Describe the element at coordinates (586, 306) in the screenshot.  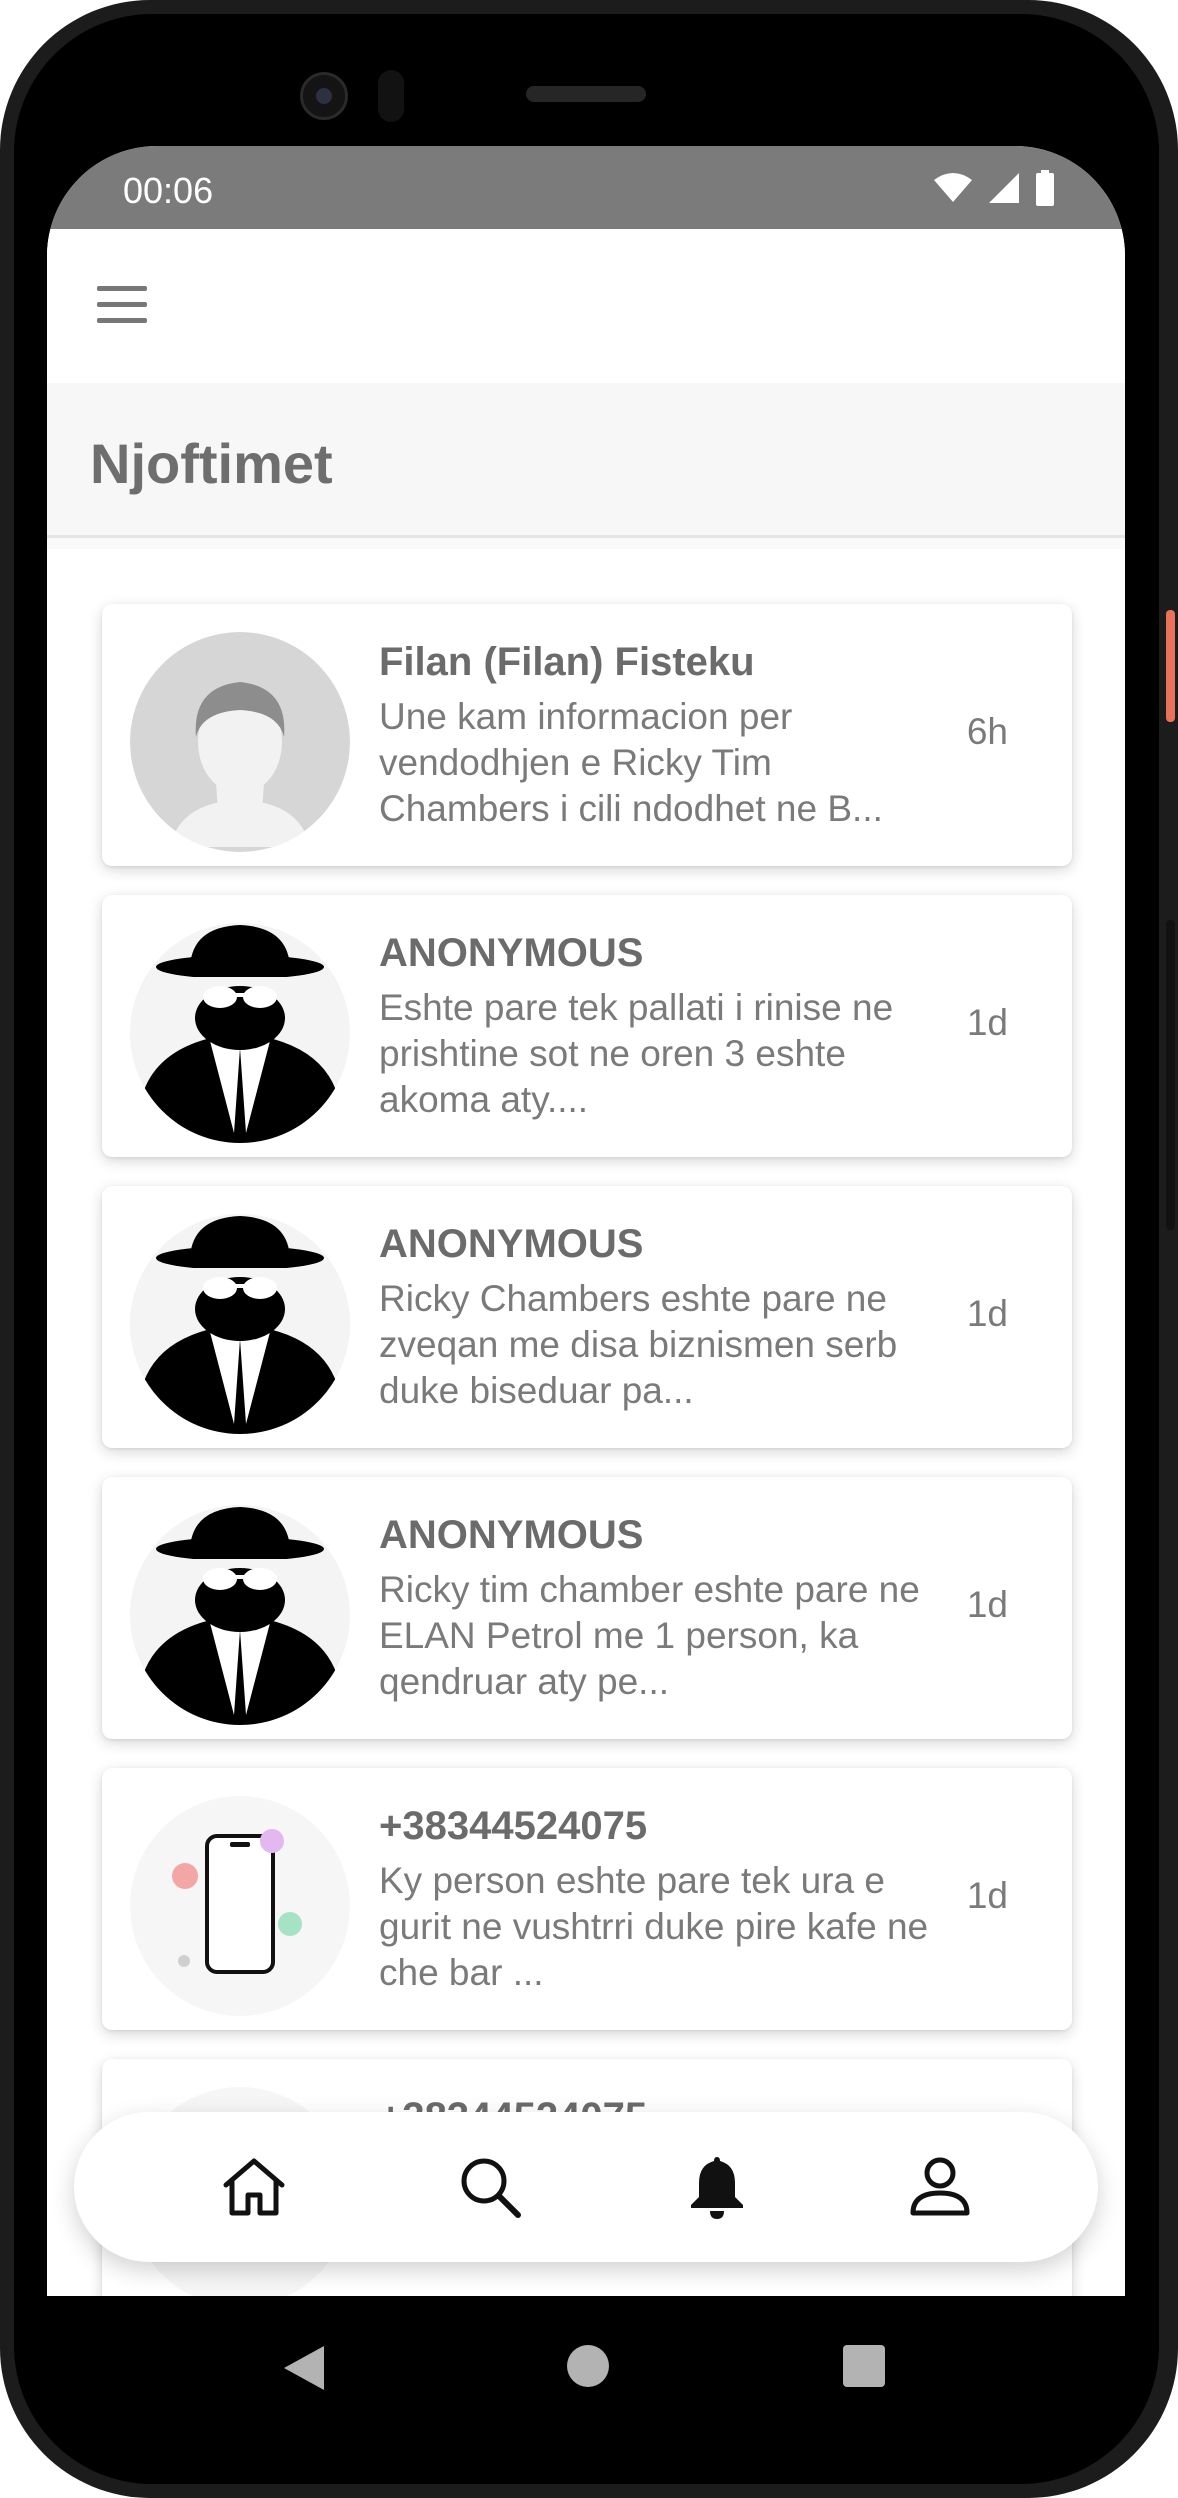
I see `app-bar` at that location.